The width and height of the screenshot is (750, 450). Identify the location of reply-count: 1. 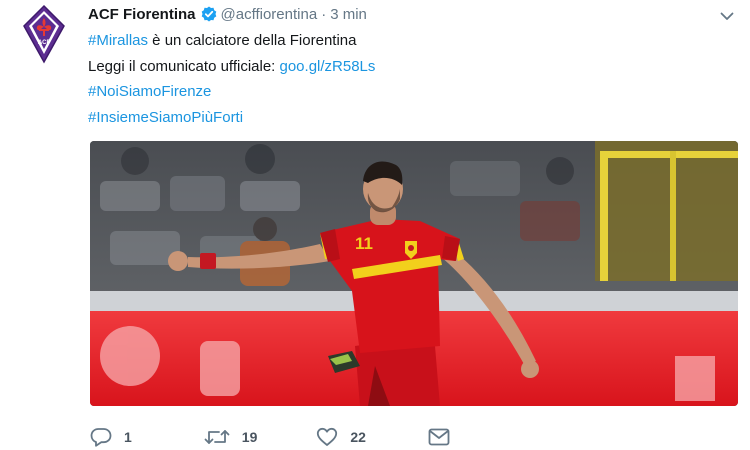
(128, 437).